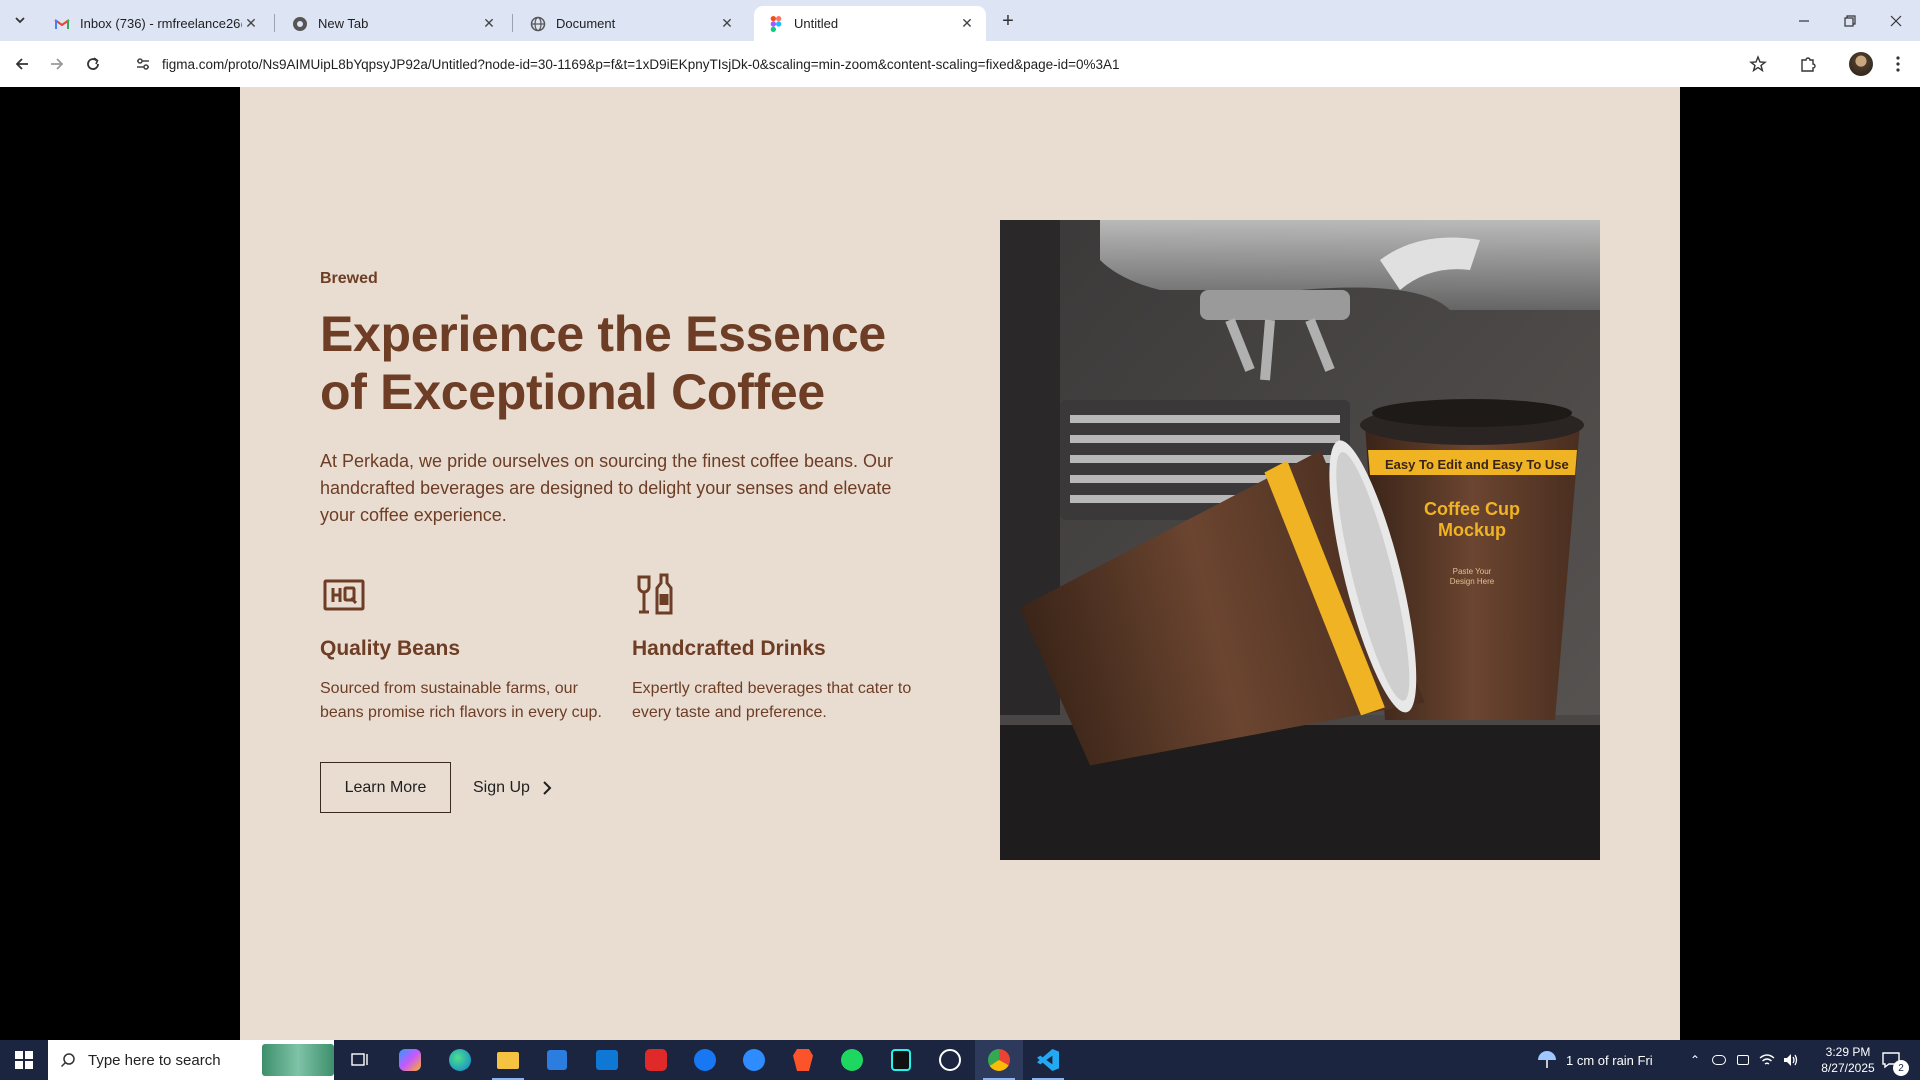  I want to click on notification-center-button: 2, so click(1891, 1060).